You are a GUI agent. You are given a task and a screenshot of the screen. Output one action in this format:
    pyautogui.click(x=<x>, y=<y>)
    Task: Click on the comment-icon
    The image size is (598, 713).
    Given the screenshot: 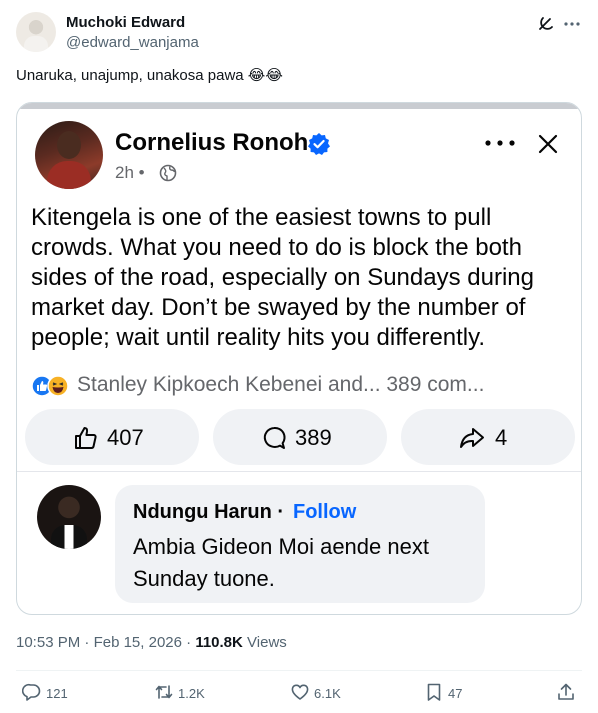 What is the action you would take?
    pyautogui.click(x=274, y=437)
    